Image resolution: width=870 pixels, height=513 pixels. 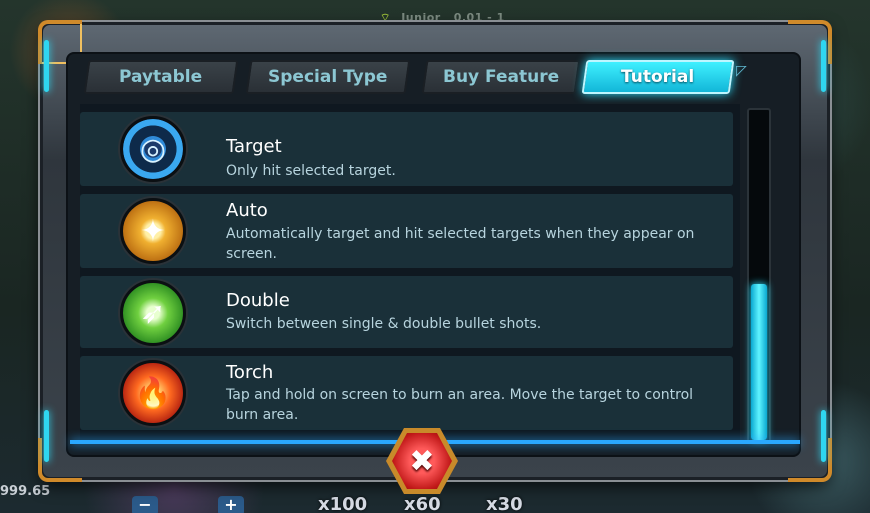 I want to click on item-title: Torch, so click(x=250, y=372).